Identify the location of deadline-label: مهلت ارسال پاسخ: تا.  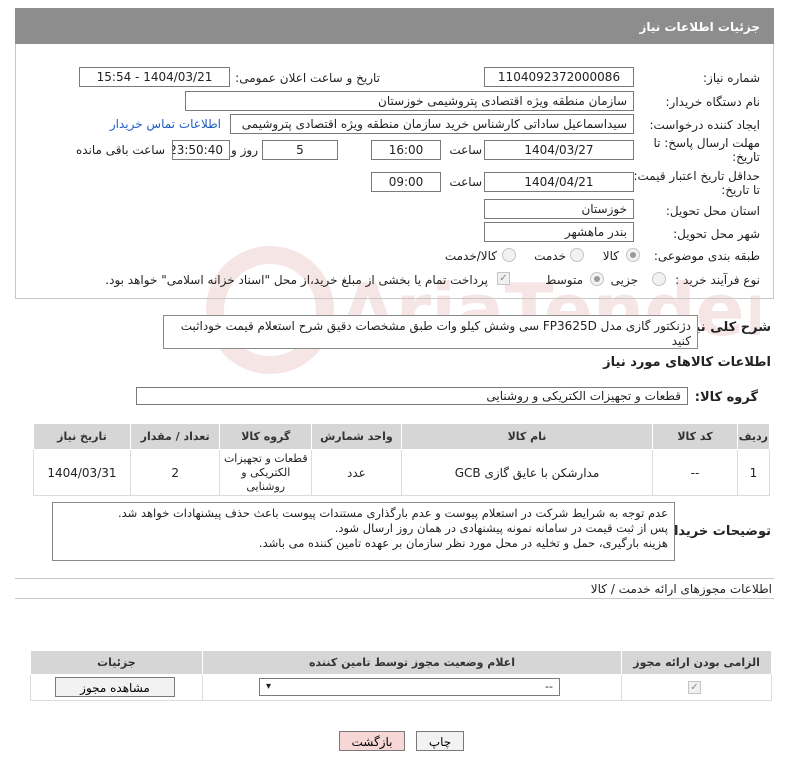
(706, 143).